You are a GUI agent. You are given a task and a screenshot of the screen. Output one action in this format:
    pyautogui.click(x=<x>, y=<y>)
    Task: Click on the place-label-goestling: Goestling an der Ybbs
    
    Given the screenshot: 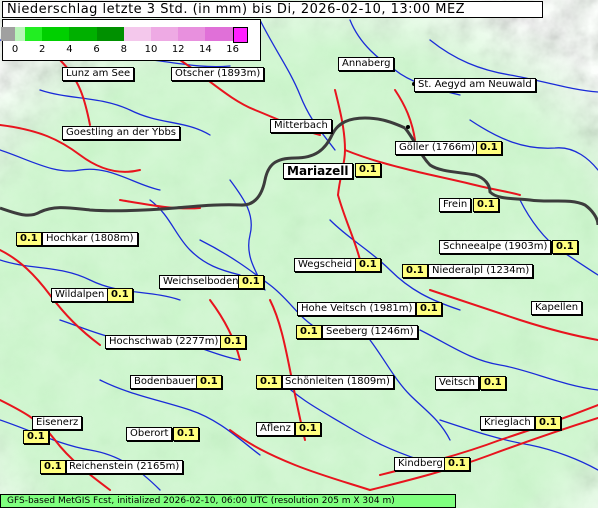 What is the action you would take?
    pyautogui.click(x=121, y=133)
    